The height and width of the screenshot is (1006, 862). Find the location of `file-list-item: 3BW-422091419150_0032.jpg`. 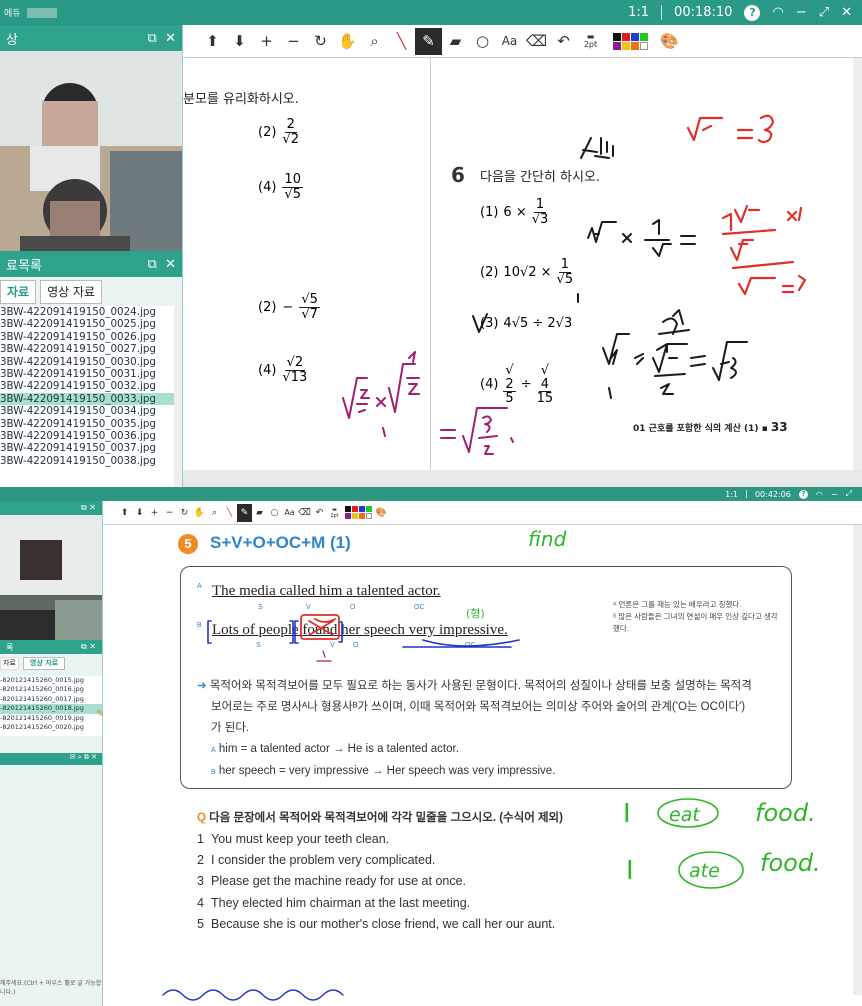

file-list-item: 3BW-422091419150_0032.jpg is located at coordinates (91, 386).